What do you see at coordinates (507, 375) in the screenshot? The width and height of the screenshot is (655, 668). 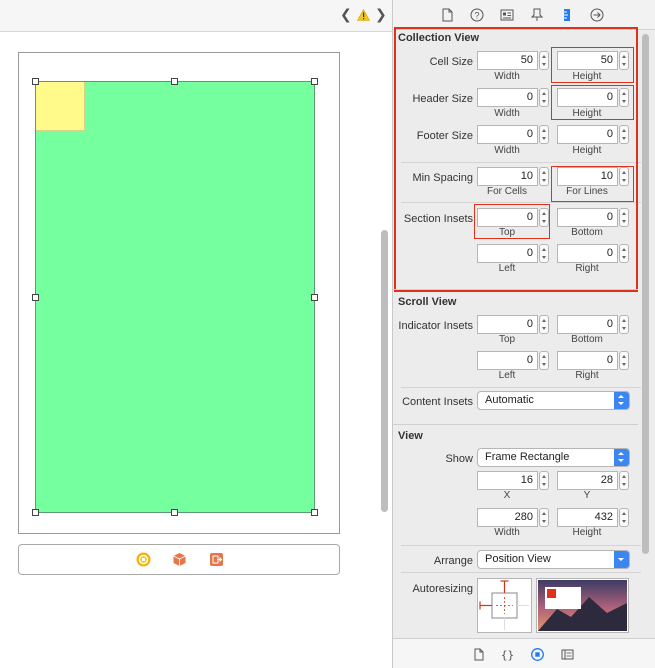 I see `indicator-insets-left-label: Left` at bounding box center [507, 375].